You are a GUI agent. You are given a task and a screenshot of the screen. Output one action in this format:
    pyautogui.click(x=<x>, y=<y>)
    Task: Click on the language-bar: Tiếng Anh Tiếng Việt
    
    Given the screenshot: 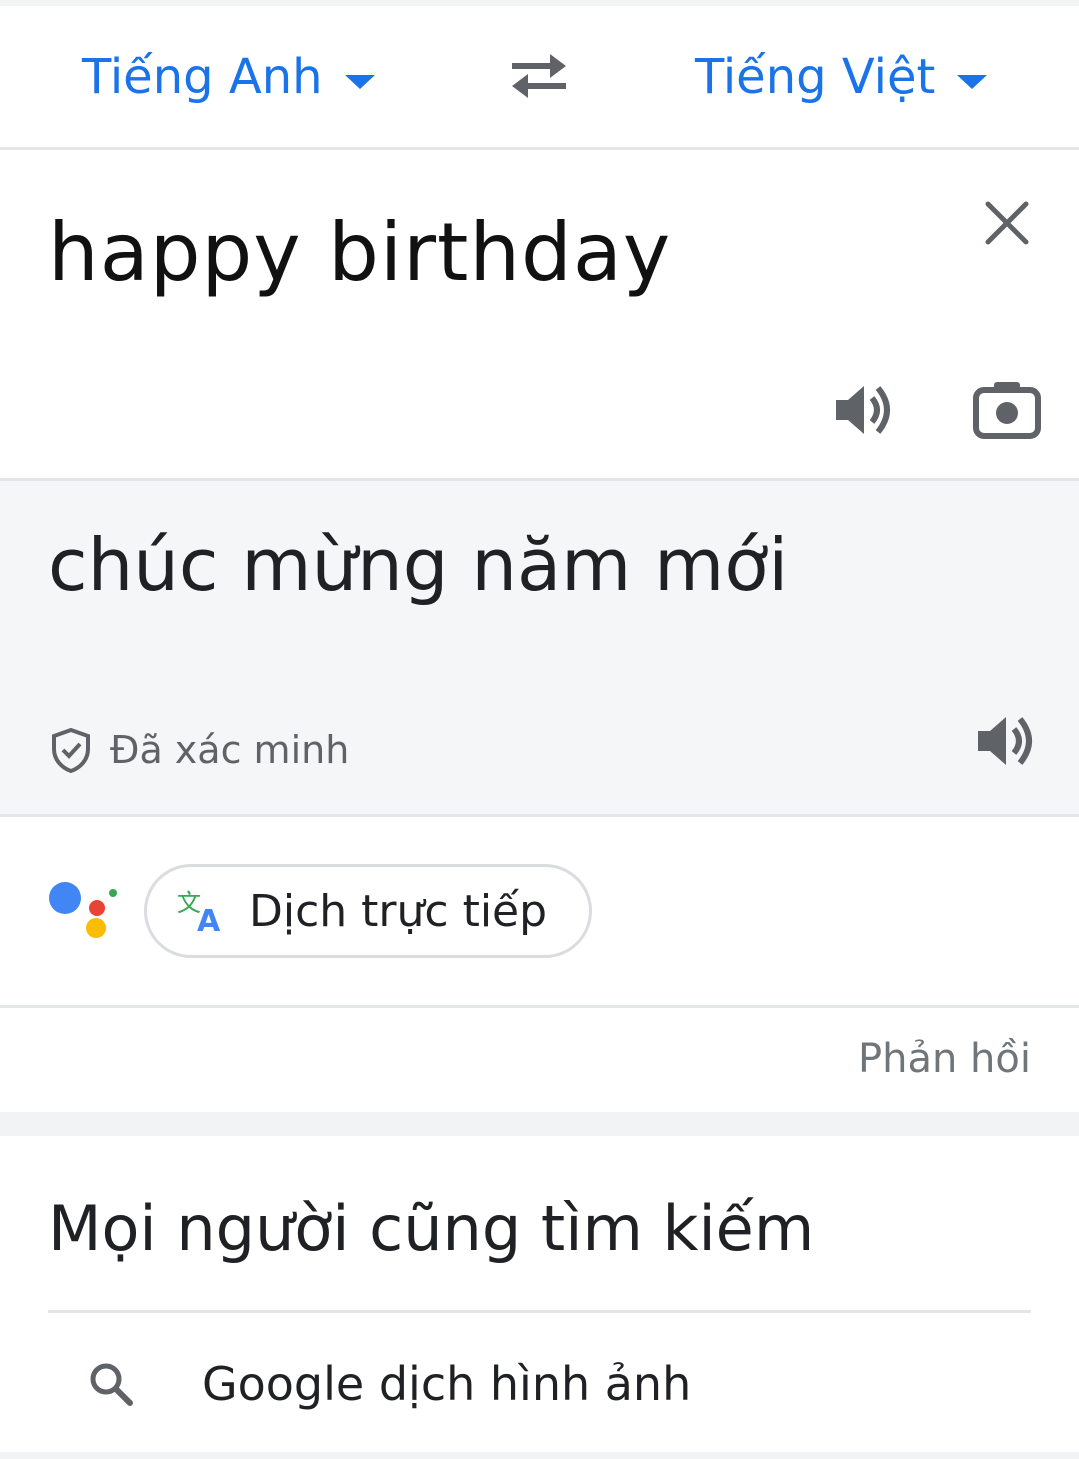 What is the action you would take?
    pyautogui.click(x=539, y=77)
    